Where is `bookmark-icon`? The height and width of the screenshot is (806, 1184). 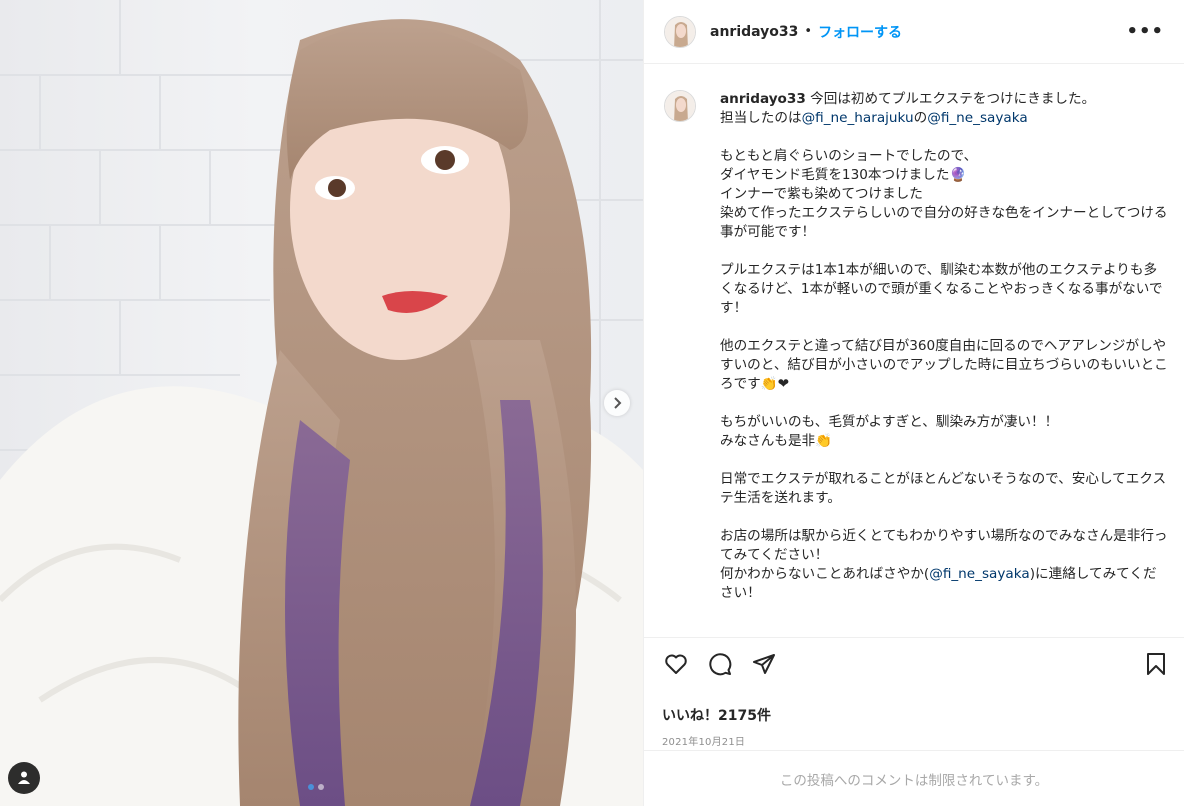 bookmark-icon is located at coordinates (1156, 666).